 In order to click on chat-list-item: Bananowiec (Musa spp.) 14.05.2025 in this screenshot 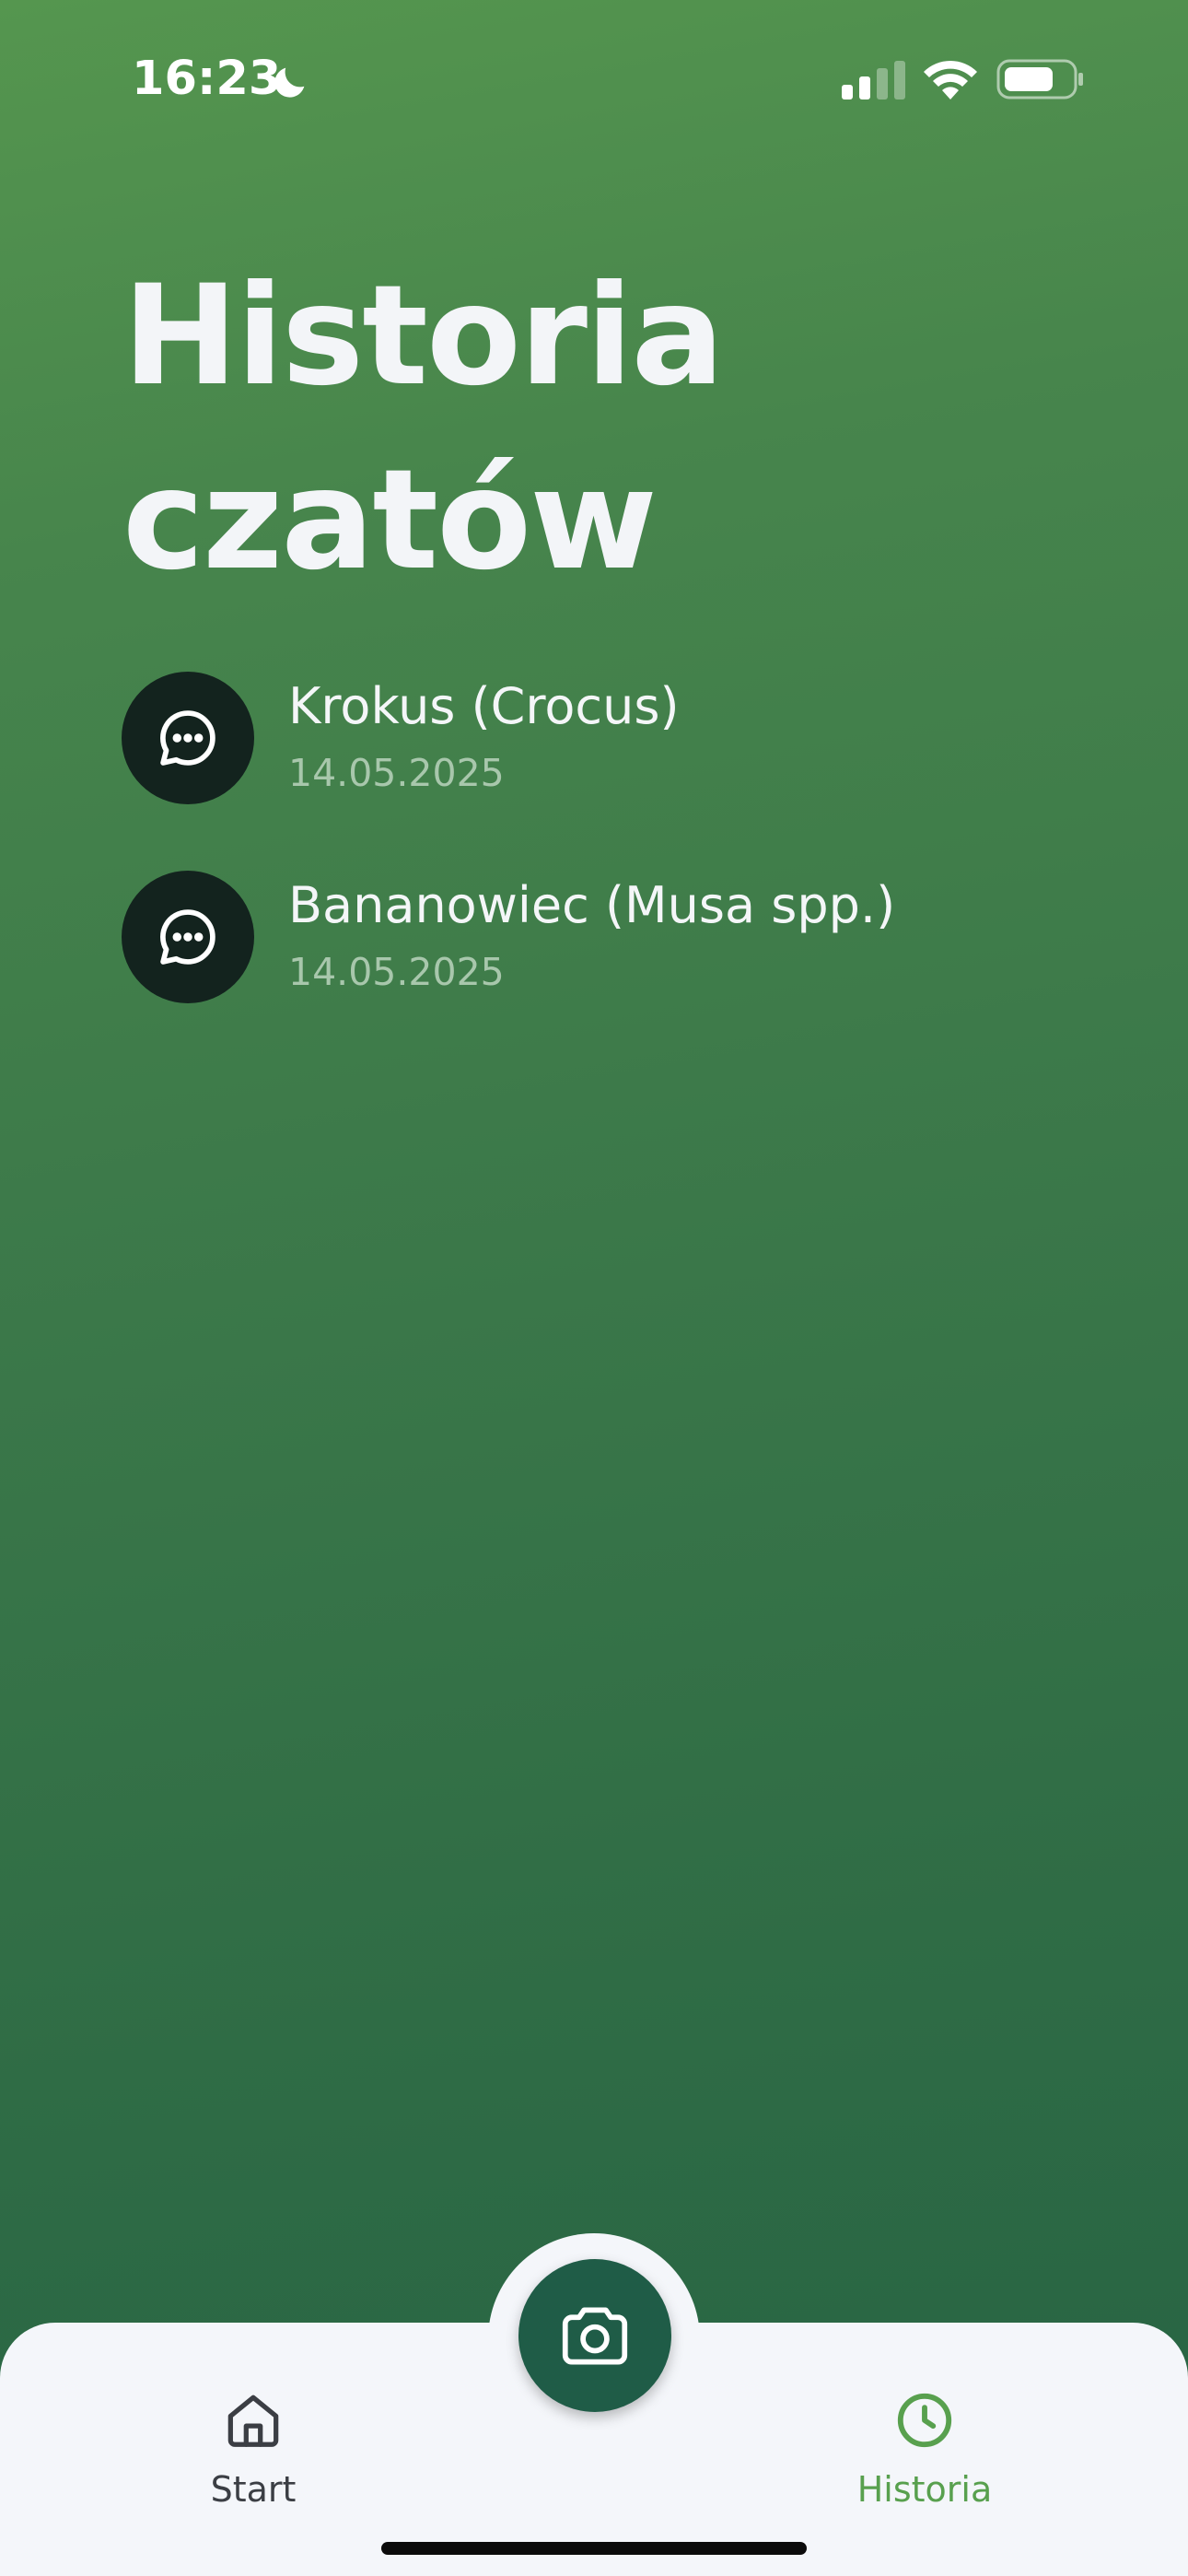, I will do `click(628, 937)`.